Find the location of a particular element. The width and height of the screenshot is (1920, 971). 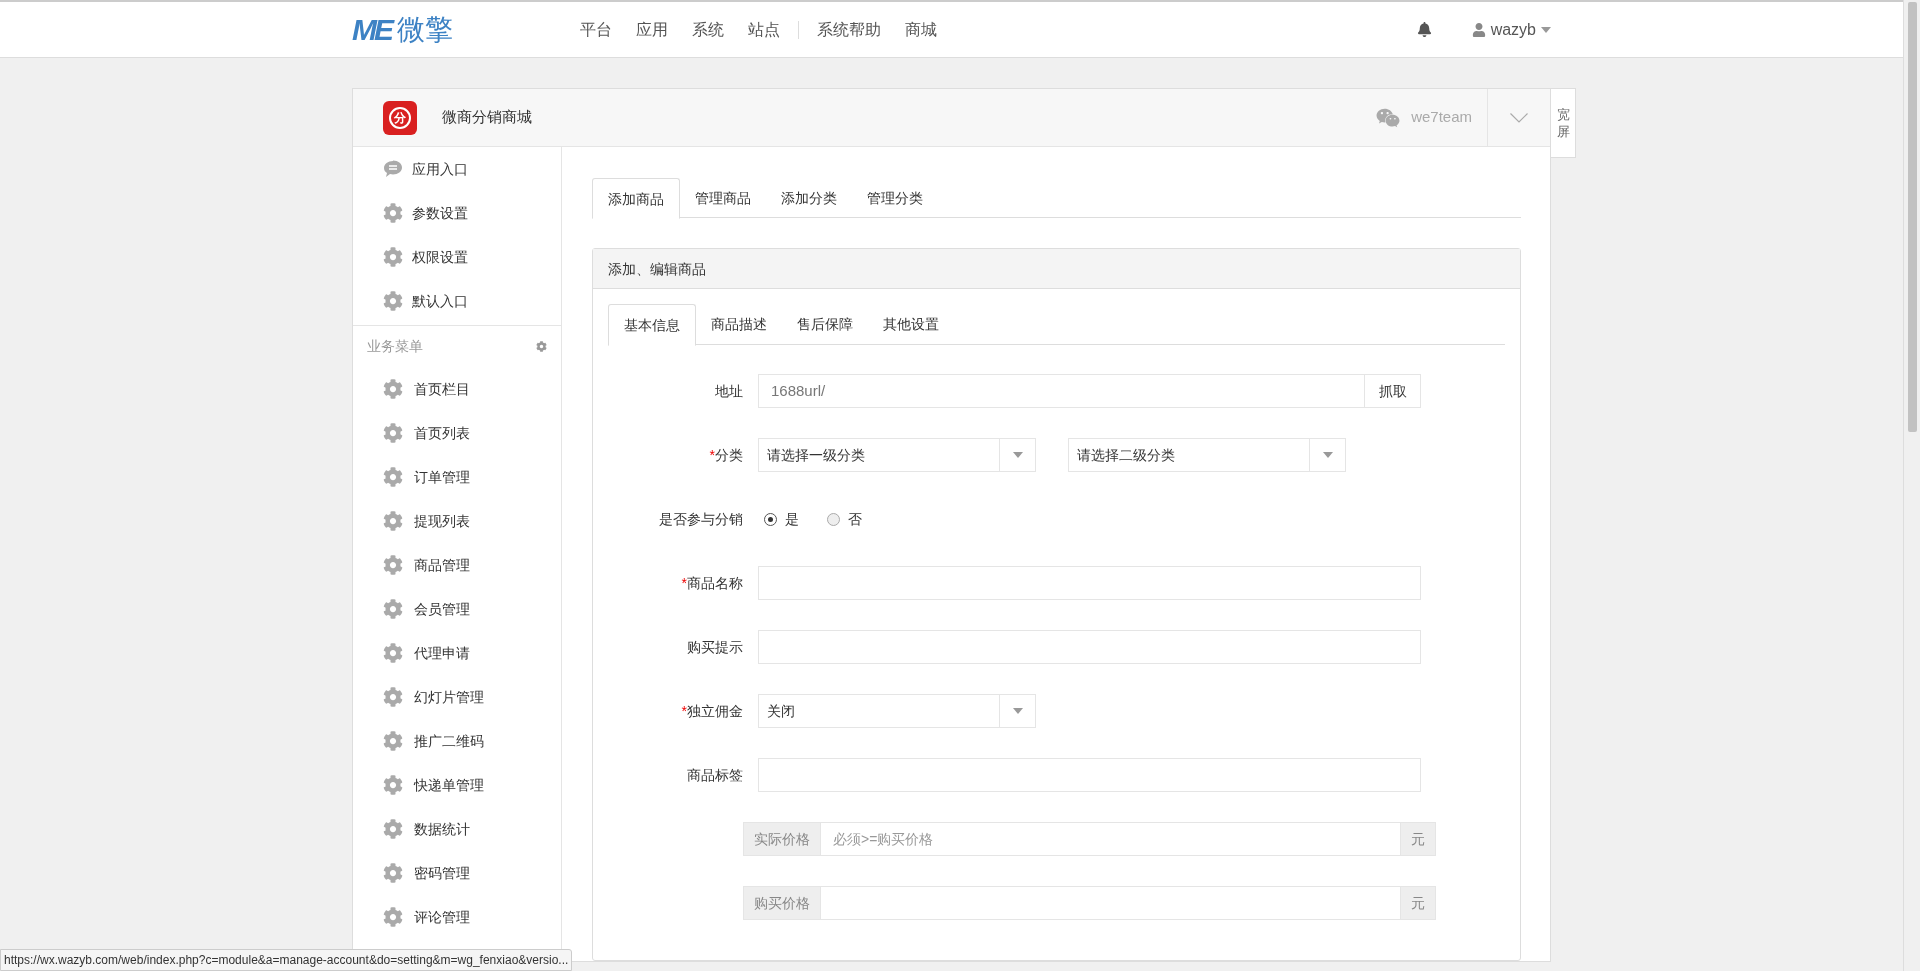

tab: 添加商品 is located at coordinates (636, 198).